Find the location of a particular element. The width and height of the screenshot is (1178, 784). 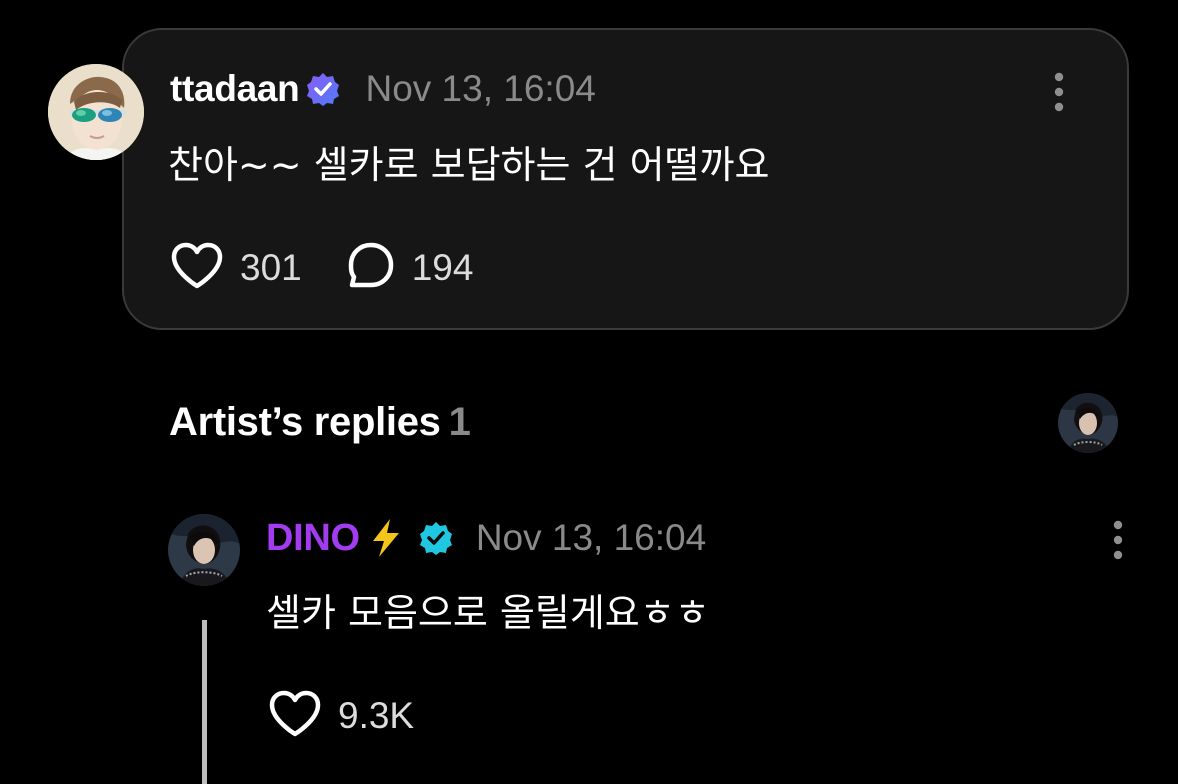

speech-bubble-icon is located at coordinates (371, 268).